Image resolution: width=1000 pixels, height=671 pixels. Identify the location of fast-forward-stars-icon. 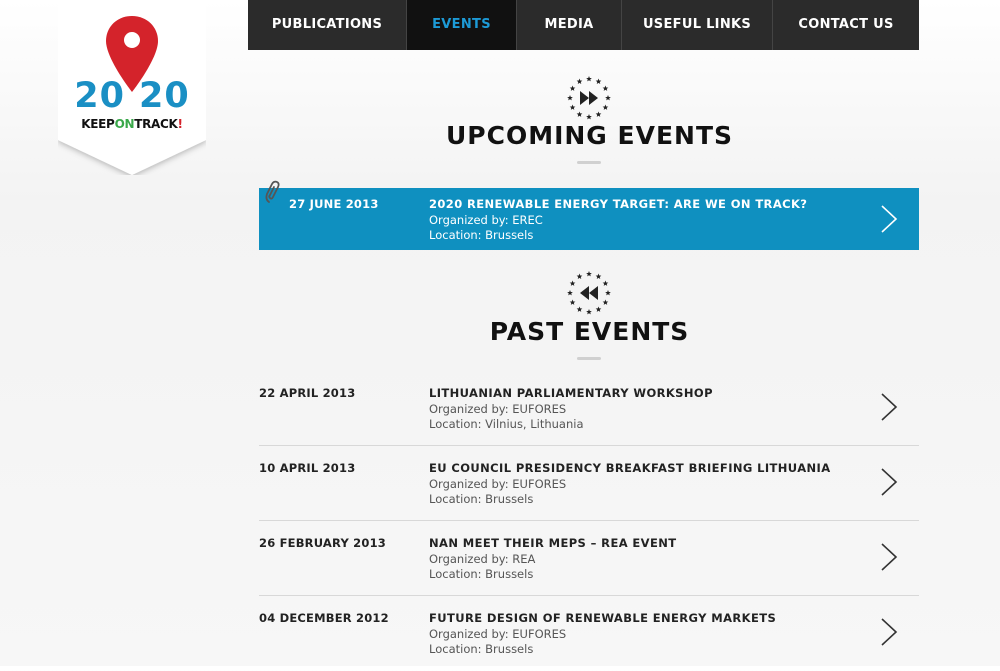
(589, 98).